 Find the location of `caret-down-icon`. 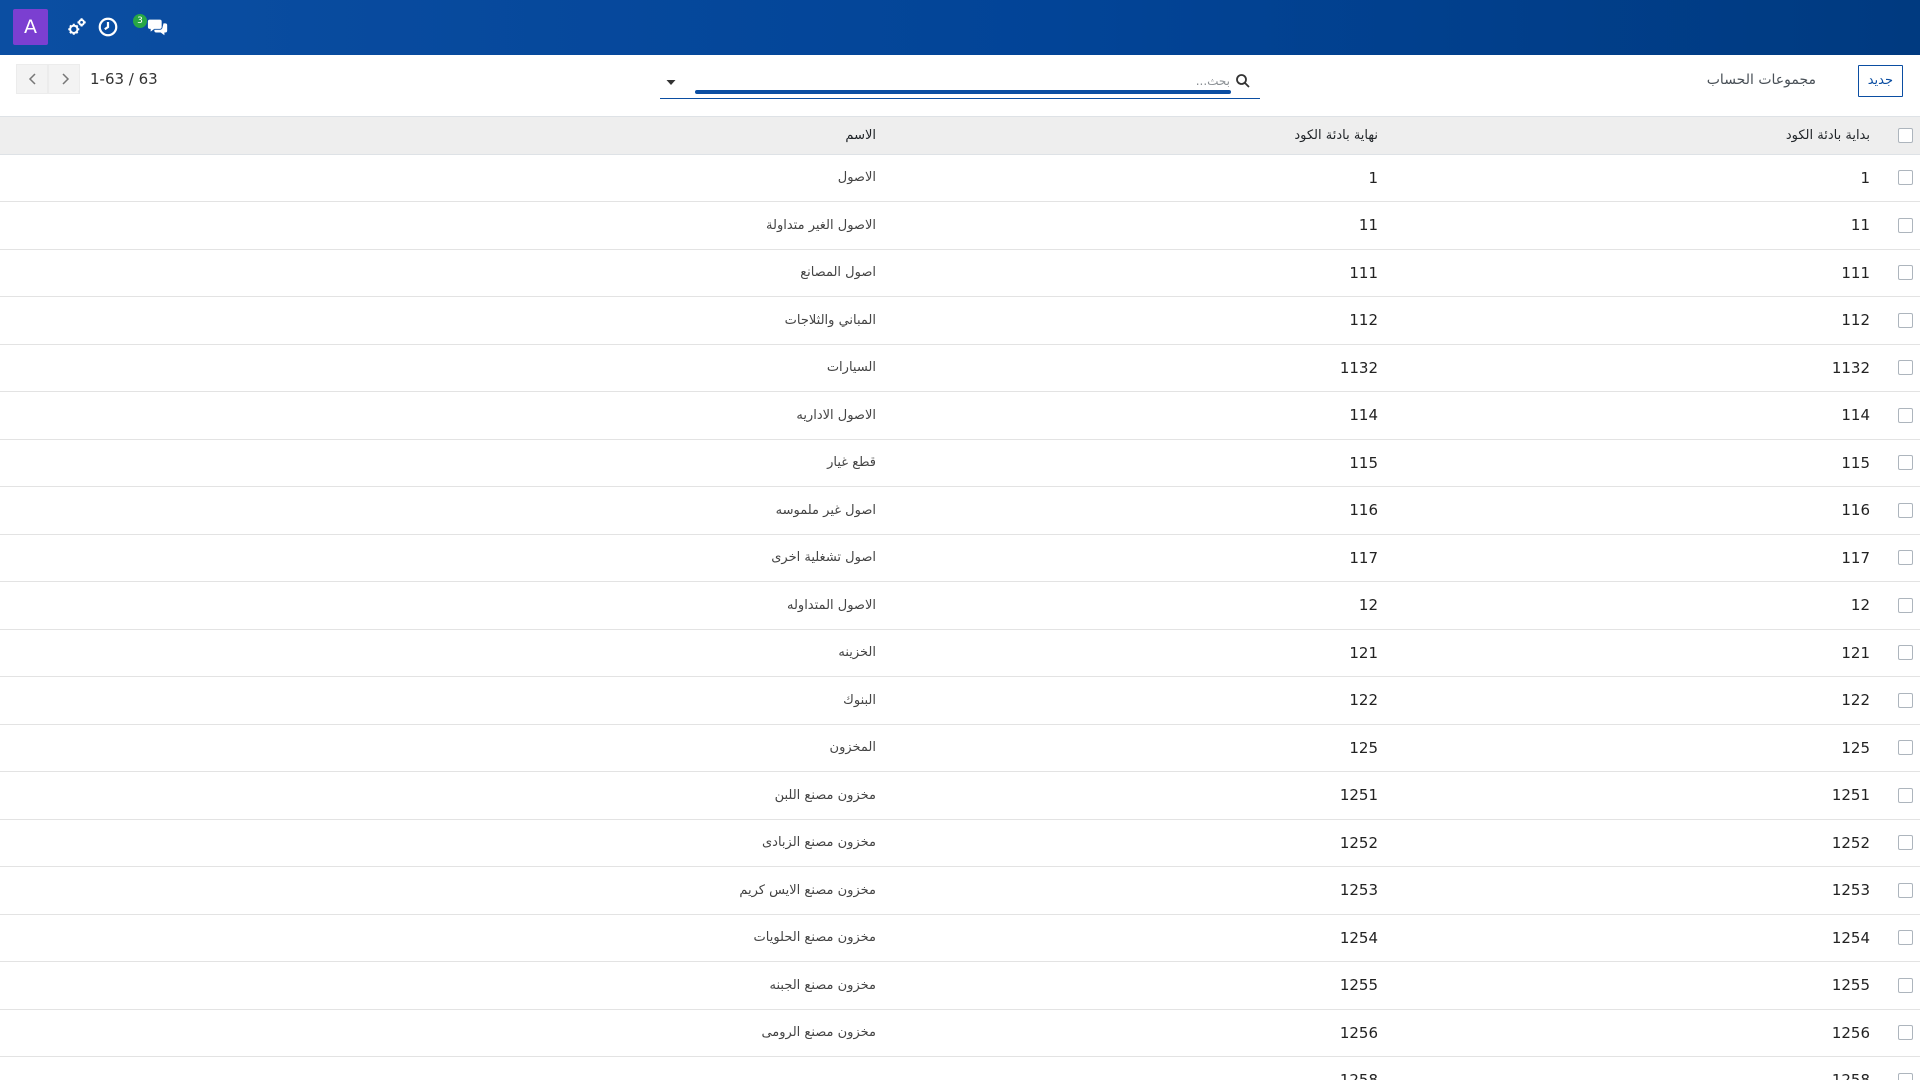

caret-down-icon is located at coordinates (671, 81).